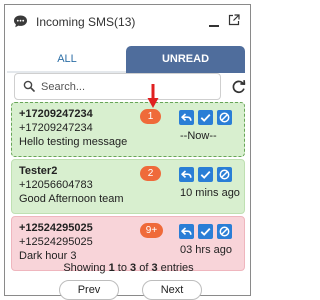 This screenshot has width=320, height=300. What do you see at coordinates (86, 22) in the screenshot?
I see `window-title: Incoming SMS(13)` at bounding box center [86, 22].